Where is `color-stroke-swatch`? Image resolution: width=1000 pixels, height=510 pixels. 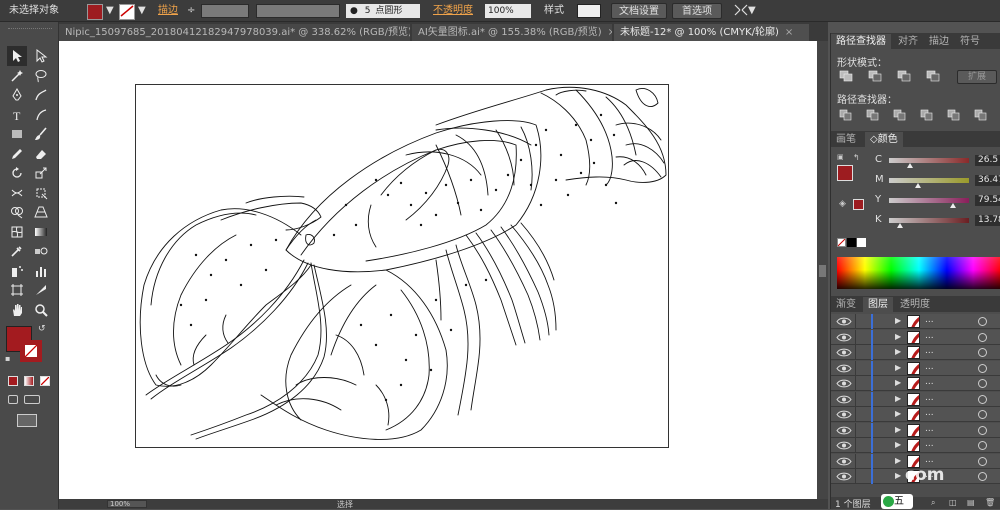 color-stroke-swatch is located at coordinates (858, 204).